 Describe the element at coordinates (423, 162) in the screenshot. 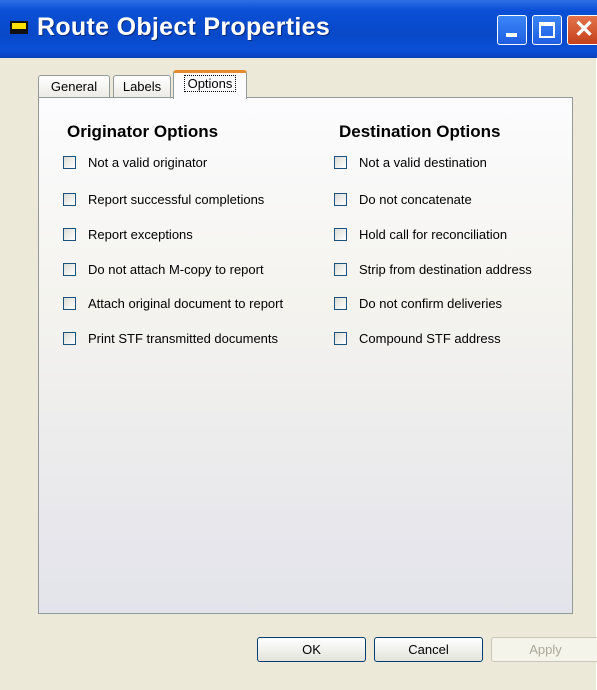

I see `option-label: Not a valid destination` at that location.